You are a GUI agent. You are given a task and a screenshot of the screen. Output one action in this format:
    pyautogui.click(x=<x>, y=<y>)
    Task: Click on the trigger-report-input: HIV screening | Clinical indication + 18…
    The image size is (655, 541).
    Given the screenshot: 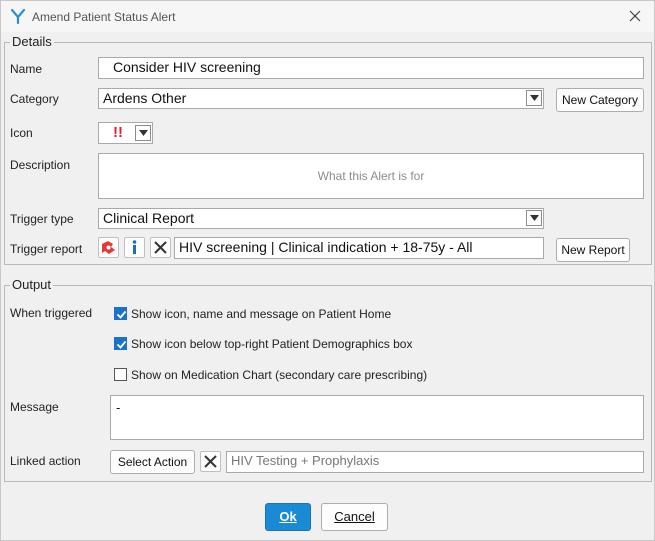 What is the action you would take?
    pyautogui.click(x=359, y=248)
    